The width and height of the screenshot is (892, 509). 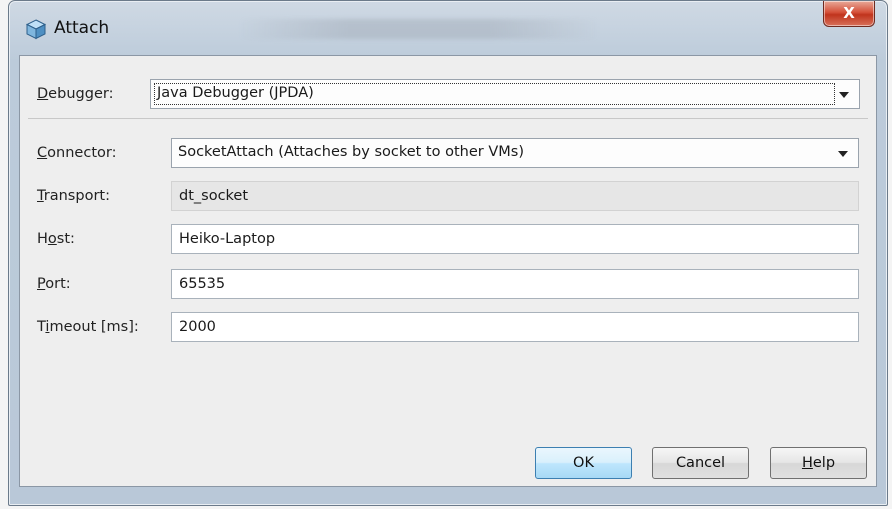 I want to click on ok-button-label: OK, so click(x=583, y=463).